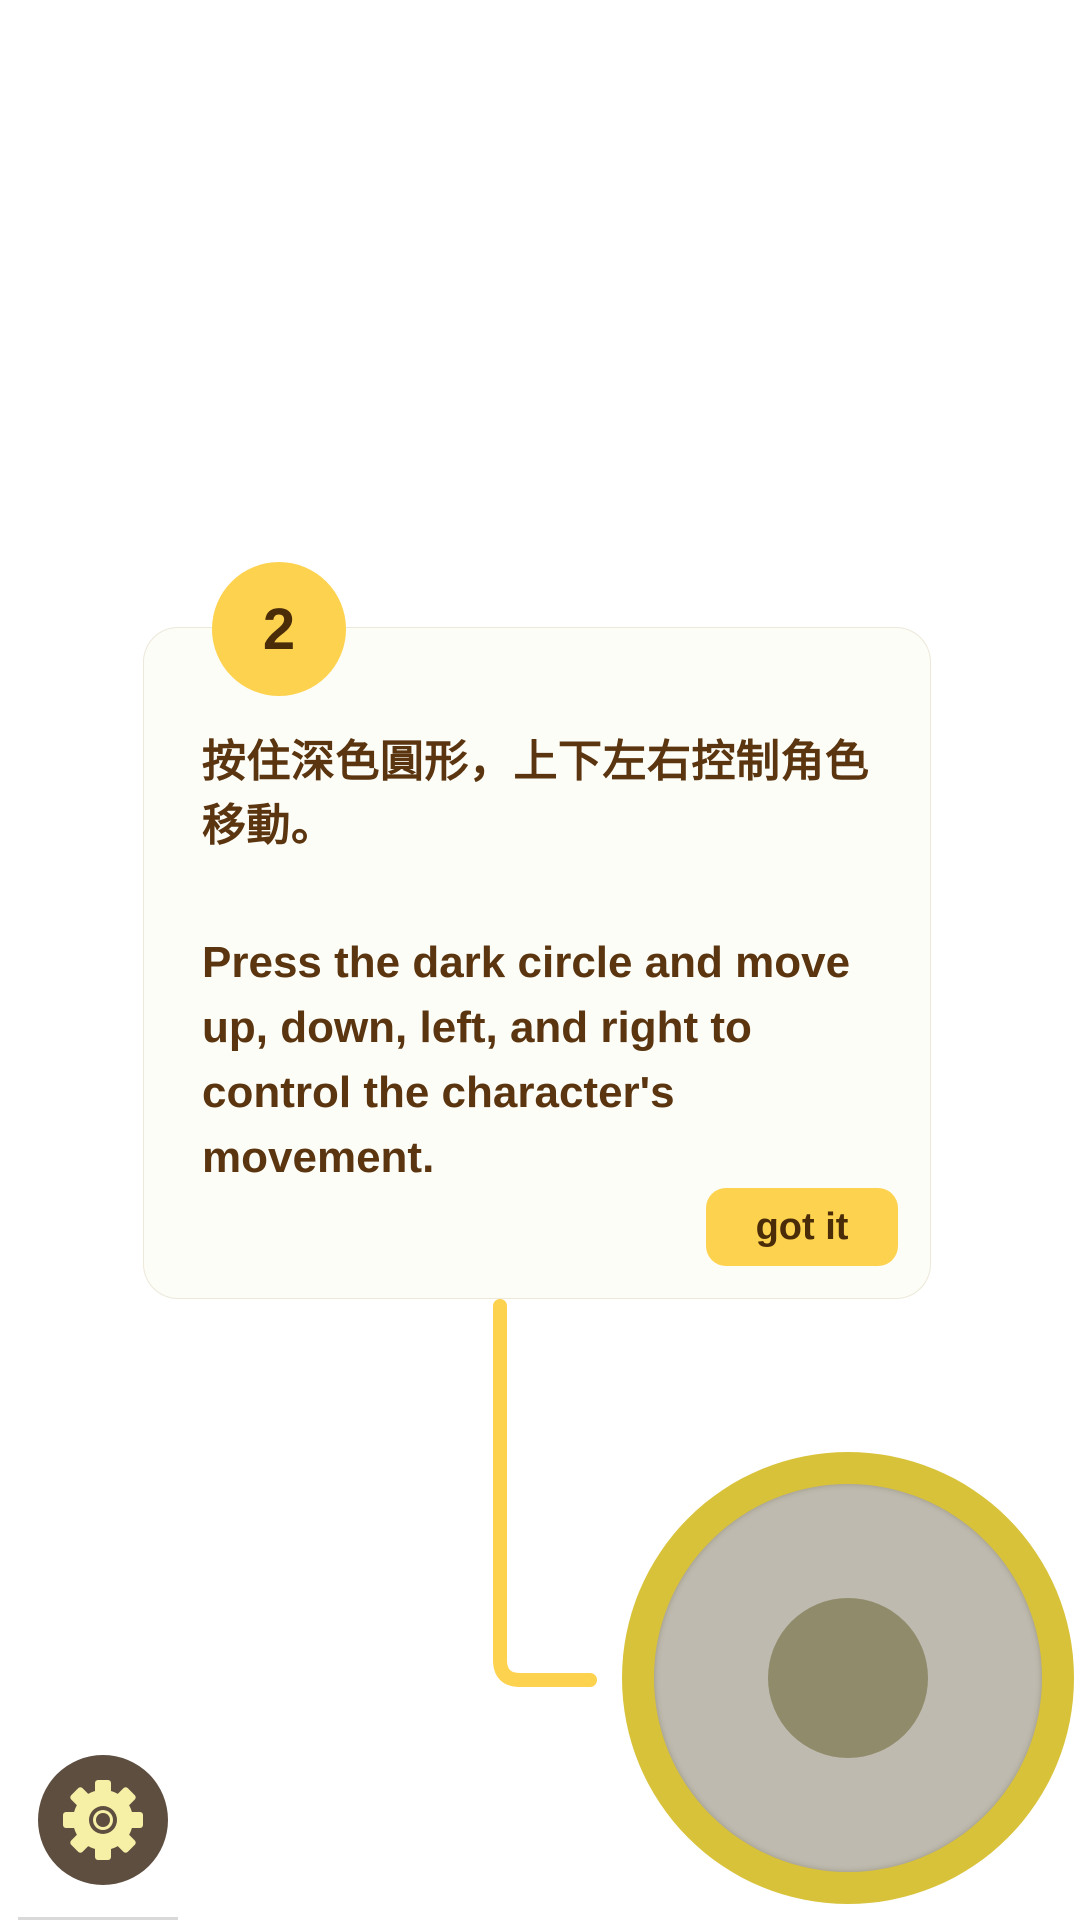 The width and height of the screenshot is (1080, 1920). What do you see at coordinates (536, 793) in the screenshot?
I see `tutorial-text-chinese: 按住深色圓形，上下左右控制角色移動。` at bounding box center [536, 793].